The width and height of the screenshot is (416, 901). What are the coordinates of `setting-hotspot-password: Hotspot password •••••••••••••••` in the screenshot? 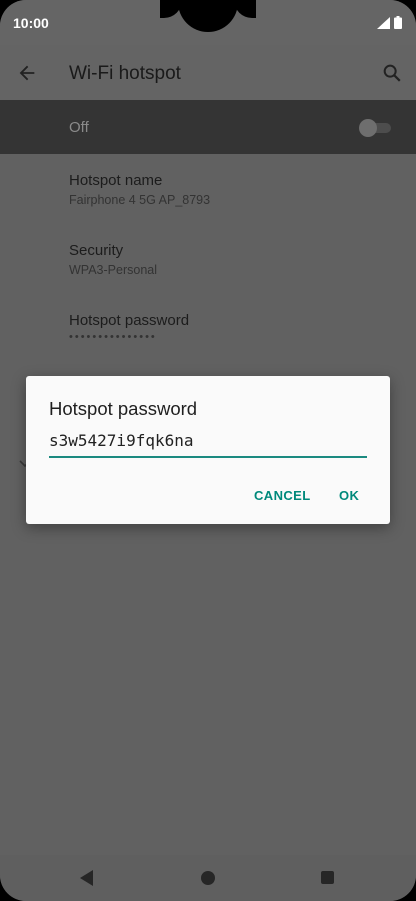 It's located at (129, 327).